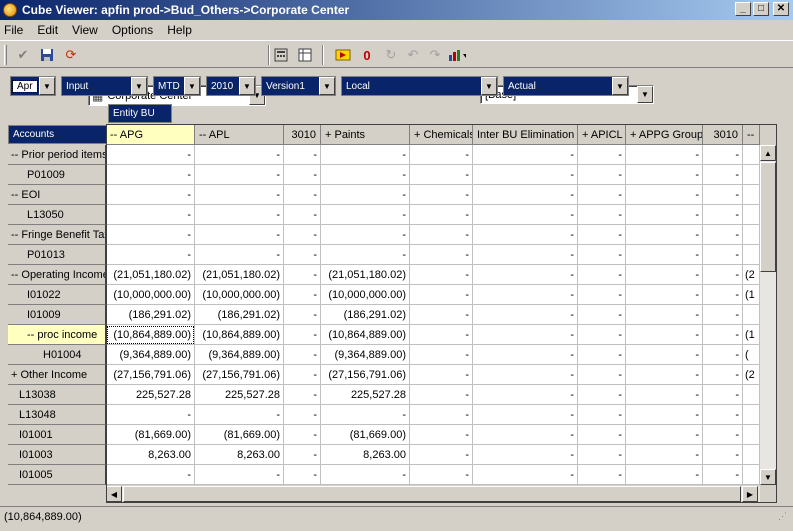 The height and width of the screenshot is (531, 793). I want to click on menu-edit: Edit, so click(47, 30).